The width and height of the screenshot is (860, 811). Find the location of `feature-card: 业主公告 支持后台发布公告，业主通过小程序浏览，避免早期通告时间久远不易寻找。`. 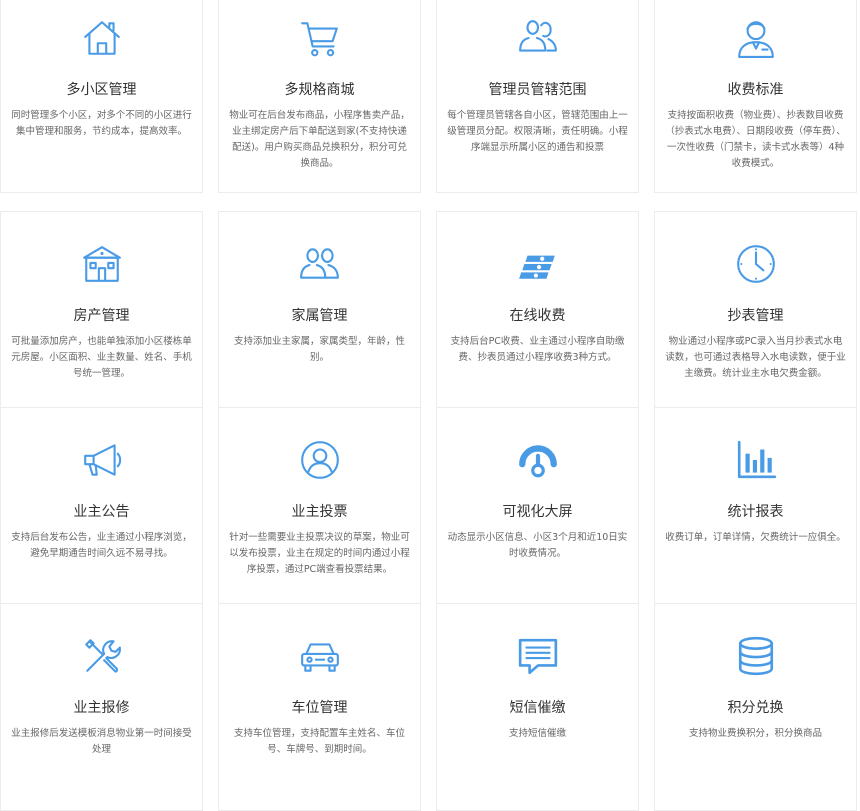

feature-card: 业主公告 支持后台发布公告，业主通过小程序浏览，避免早期通告时间久远不易寻找。 is located at coordinates (101, 511).